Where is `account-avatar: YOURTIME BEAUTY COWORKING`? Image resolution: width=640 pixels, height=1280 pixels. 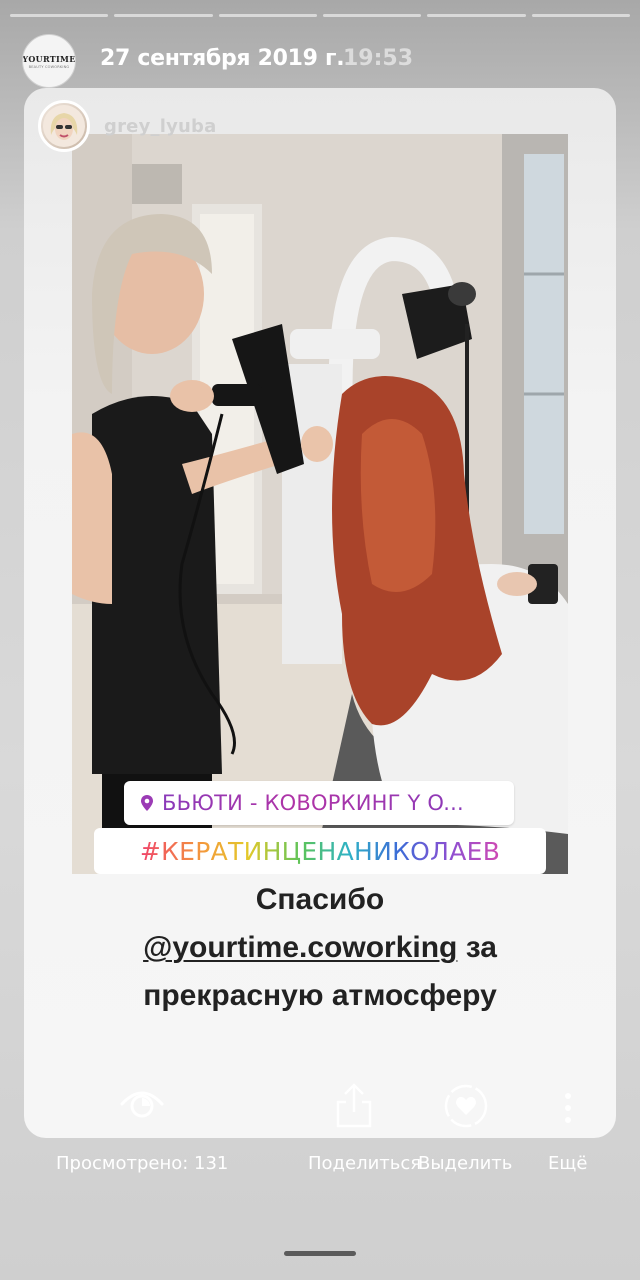 account-avatar: YOURTIME BEAUTY COWORKING is located at coordinates (49, 61).